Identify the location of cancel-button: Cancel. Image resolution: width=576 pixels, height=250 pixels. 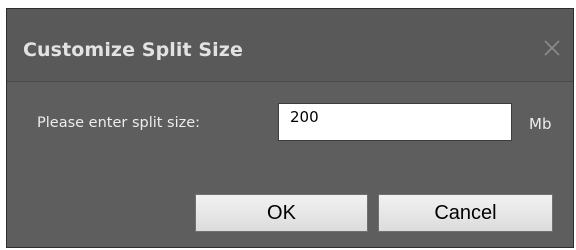
(465, 213).